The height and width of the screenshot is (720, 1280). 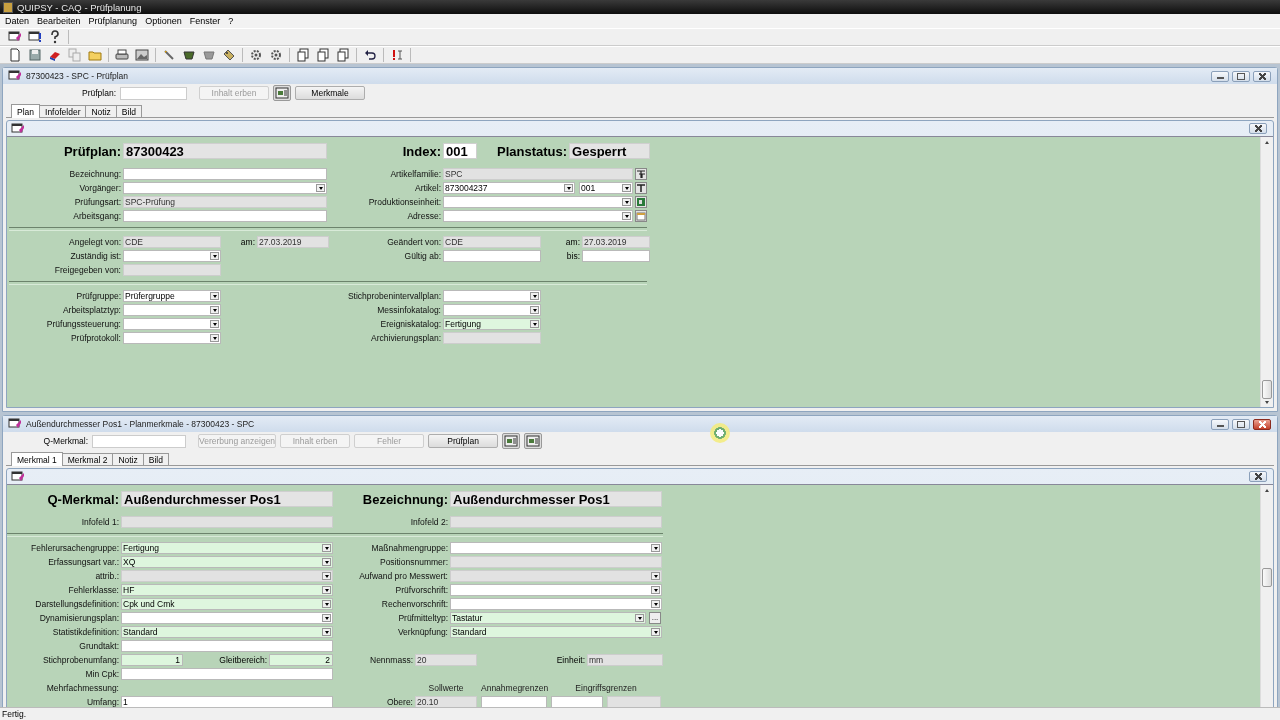 What do you see at coordinates (172, 296) in the screenshot?
I see `dropdown-field: Prüfergruppe` at bounding box center [172, 296].